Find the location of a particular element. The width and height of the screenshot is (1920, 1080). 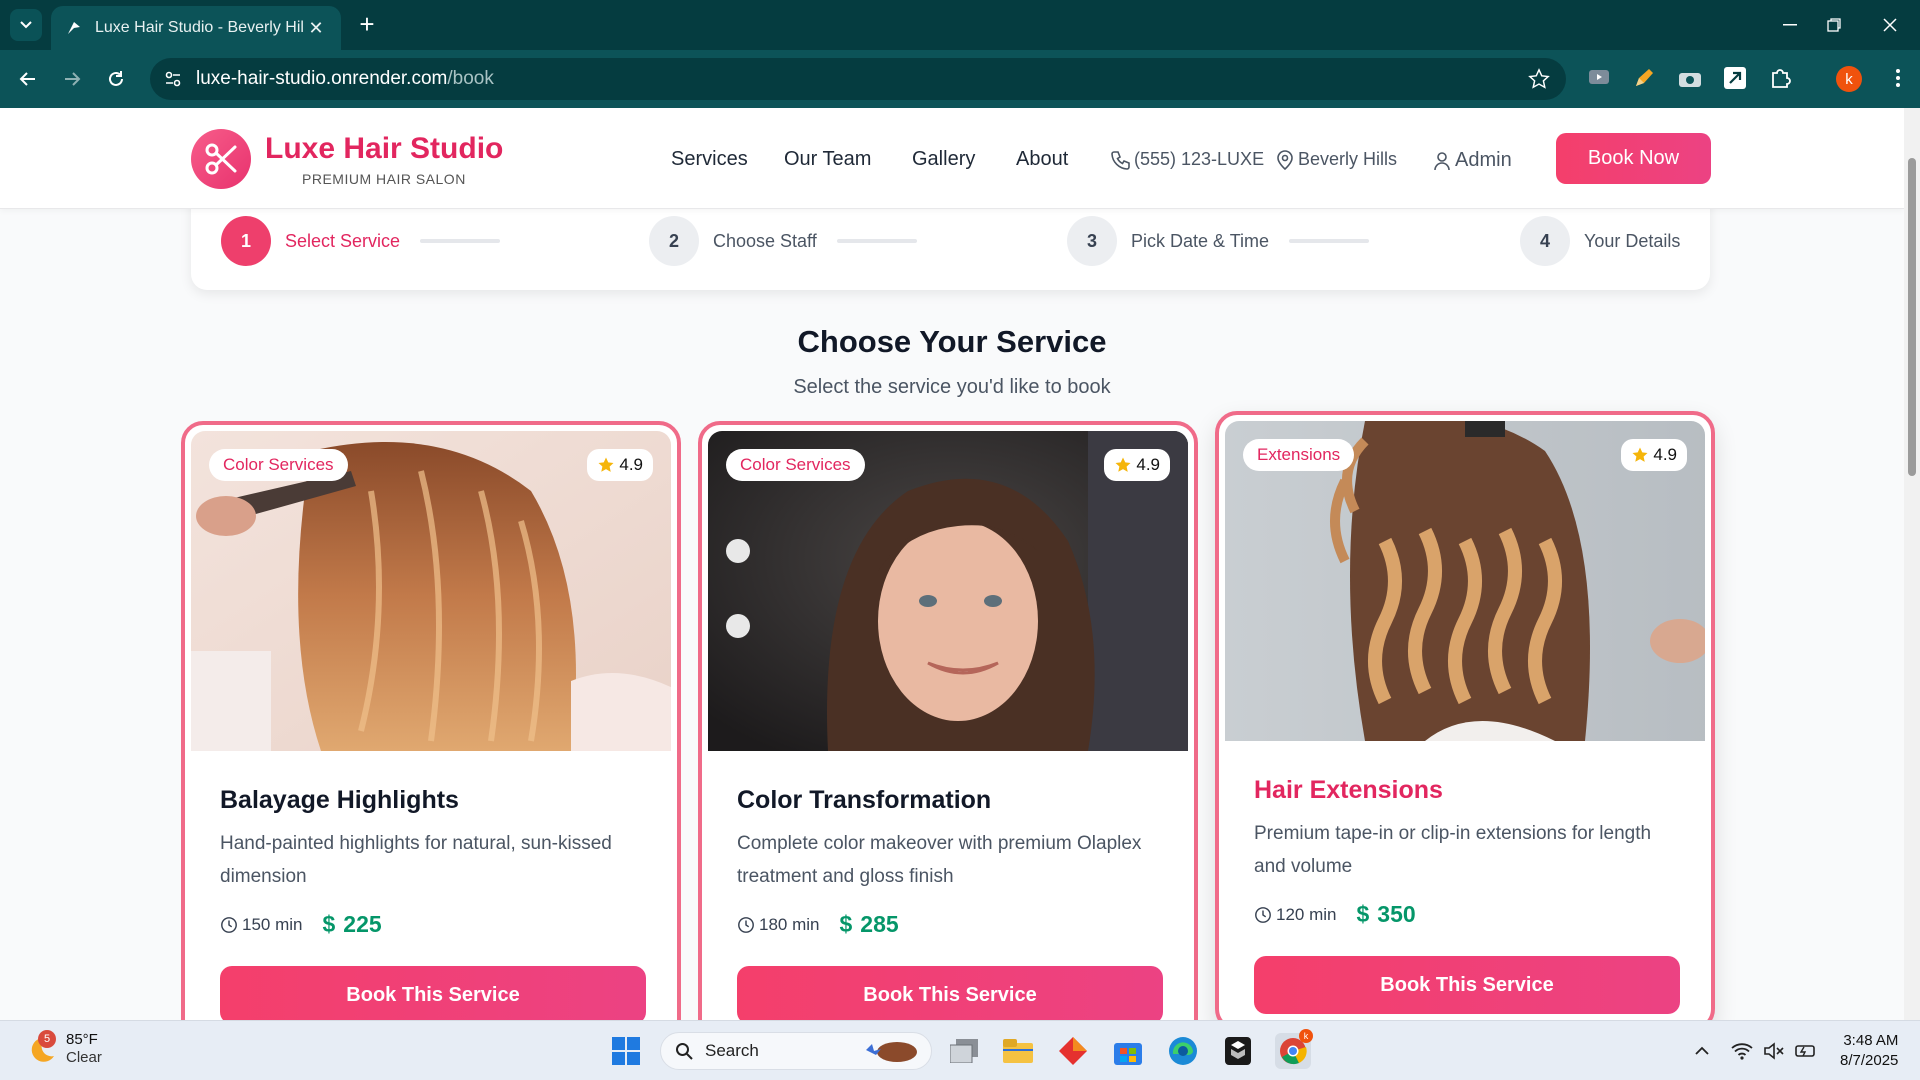

category-badge: Extensions is located at coordinates (1299, 455).